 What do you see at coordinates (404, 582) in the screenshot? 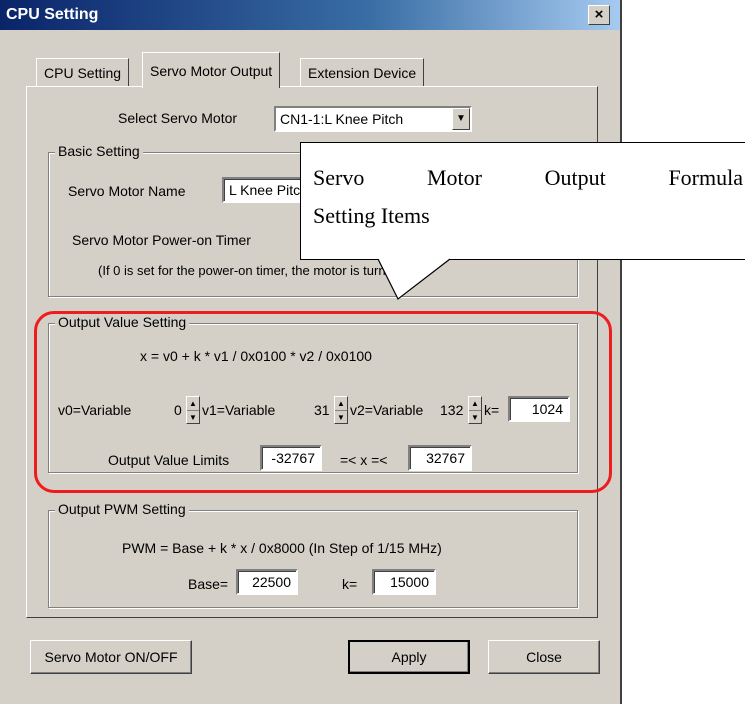
I see `pwm-k-input: 15000` at bounding box center [404, 582].